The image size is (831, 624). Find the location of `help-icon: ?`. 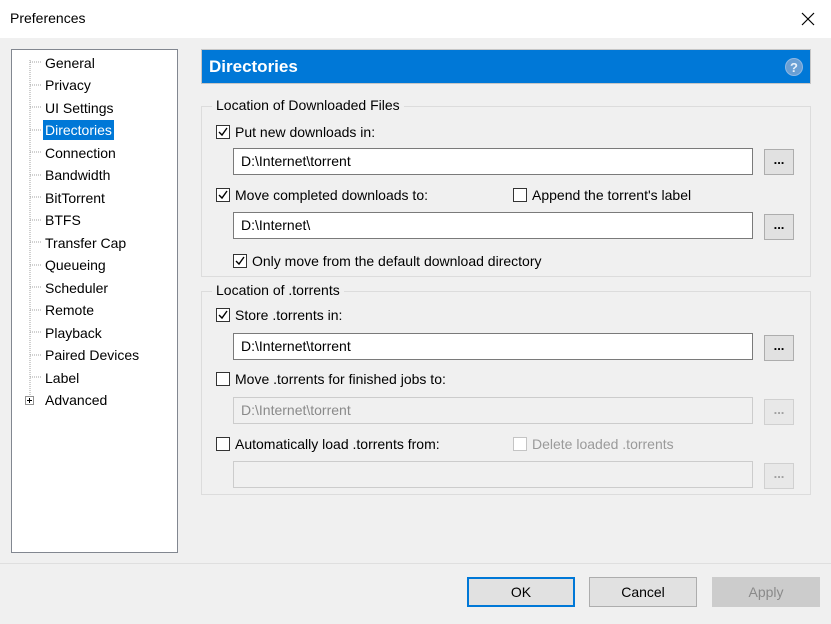

help-icon: ? is located at coordinates (794, 67).